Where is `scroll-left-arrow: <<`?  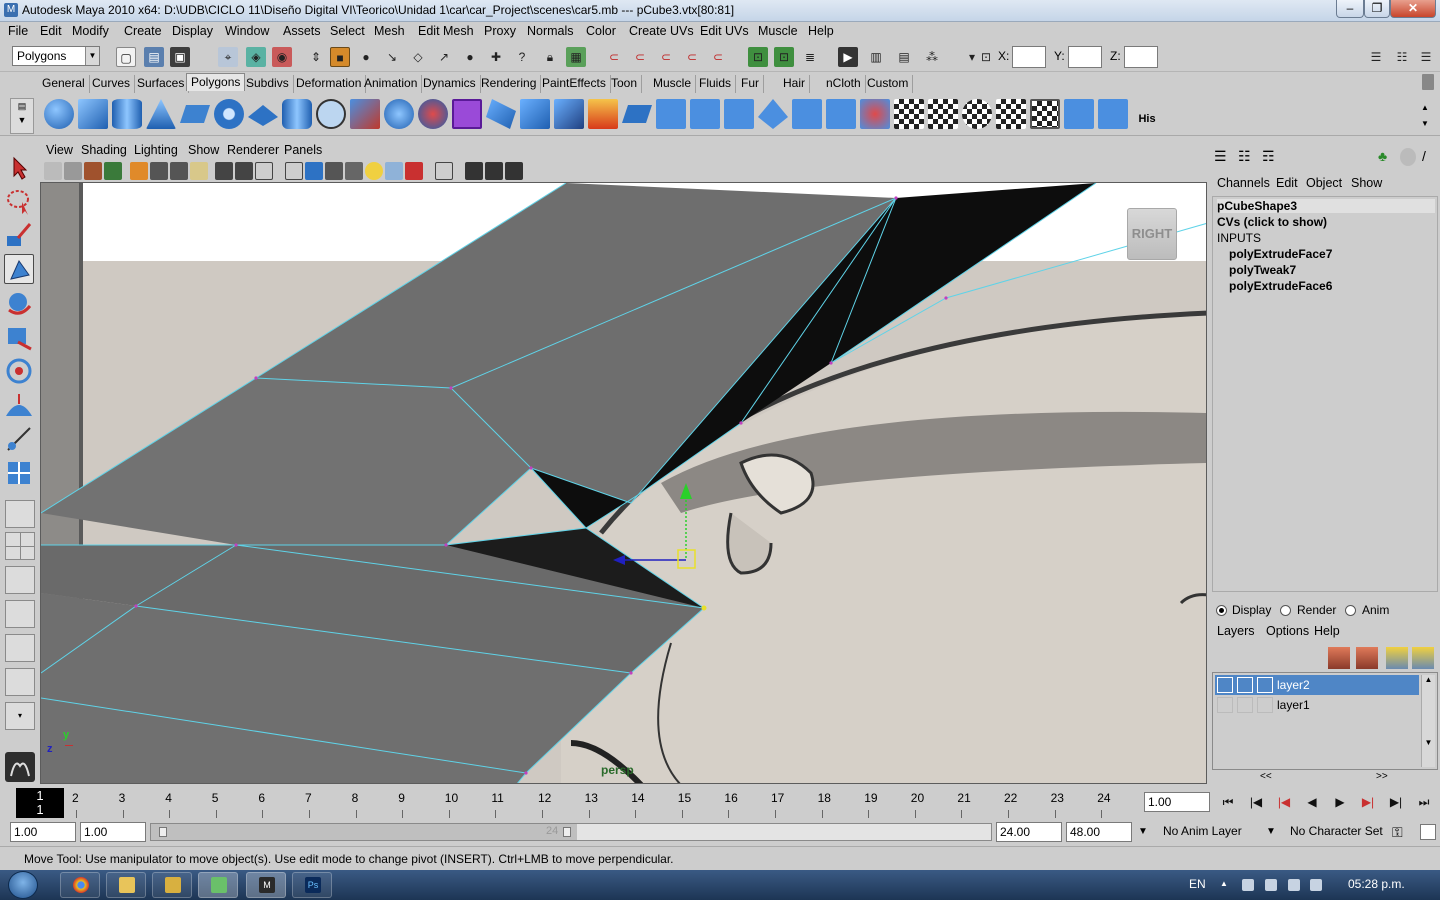
scroll-left-arrow: << is located at coordinates (1266, 776).